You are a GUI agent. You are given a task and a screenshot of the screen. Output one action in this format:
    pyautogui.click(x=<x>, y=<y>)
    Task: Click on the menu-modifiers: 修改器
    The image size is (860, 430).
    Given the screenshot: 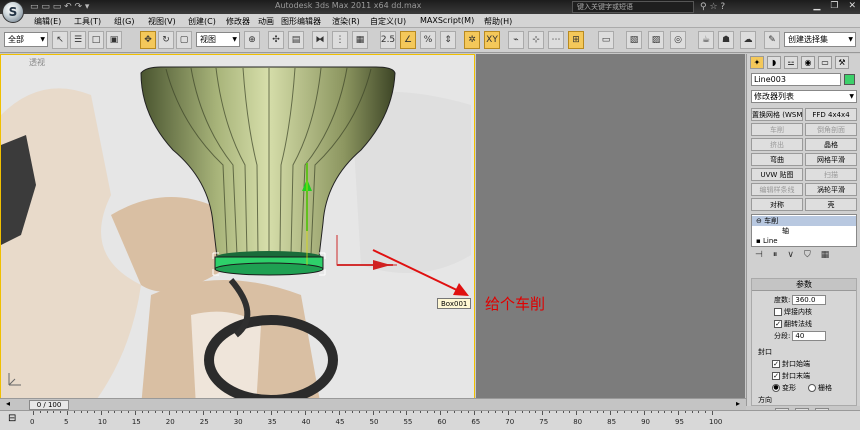 What is the action you would take?
    pyautogui.click(x=238, y=21)
    